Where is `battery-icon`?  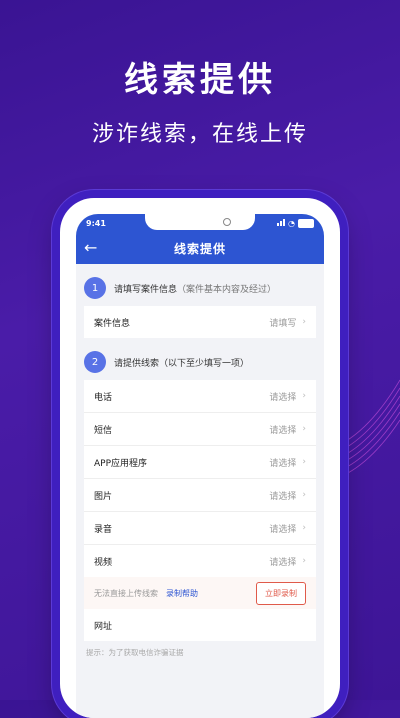
battery-icon is located at coordinates (306, 223).